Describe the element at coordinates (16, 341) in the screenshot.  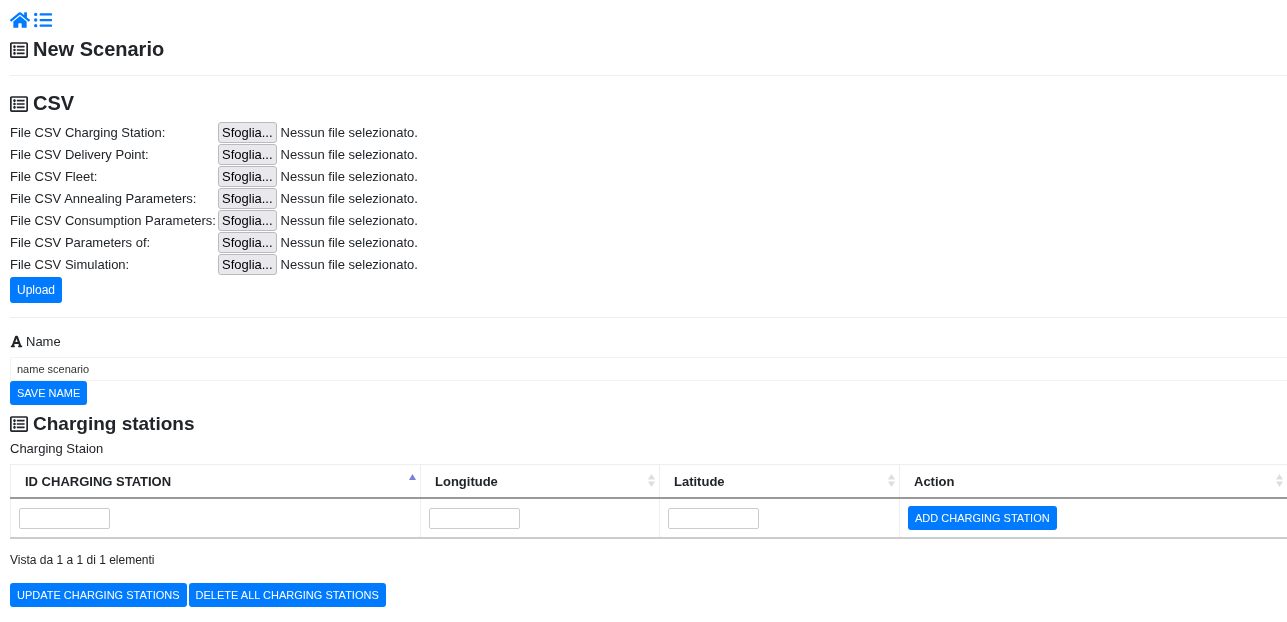
I see `font-icon` at that location.